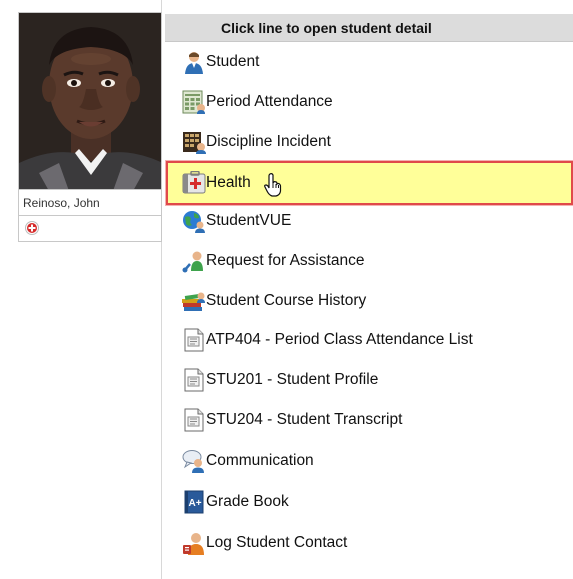 This screenshot has width=573, height=579. Describe the element at coordinates (192, 262) in the screenshot. I see `assistance-icon` at that location.